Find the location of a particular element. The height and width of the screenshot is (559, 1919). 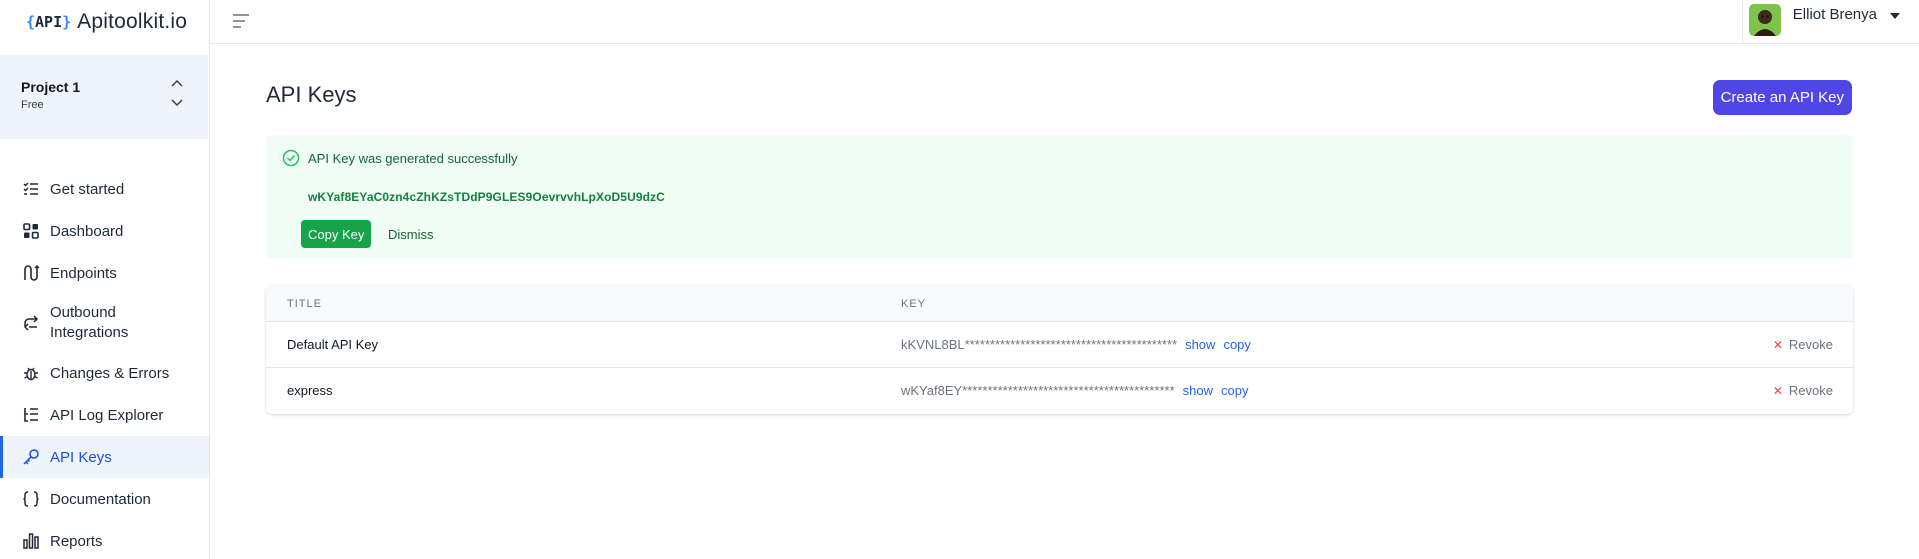

table-header: TITLE KEY is located at coordinates (1059, 303).